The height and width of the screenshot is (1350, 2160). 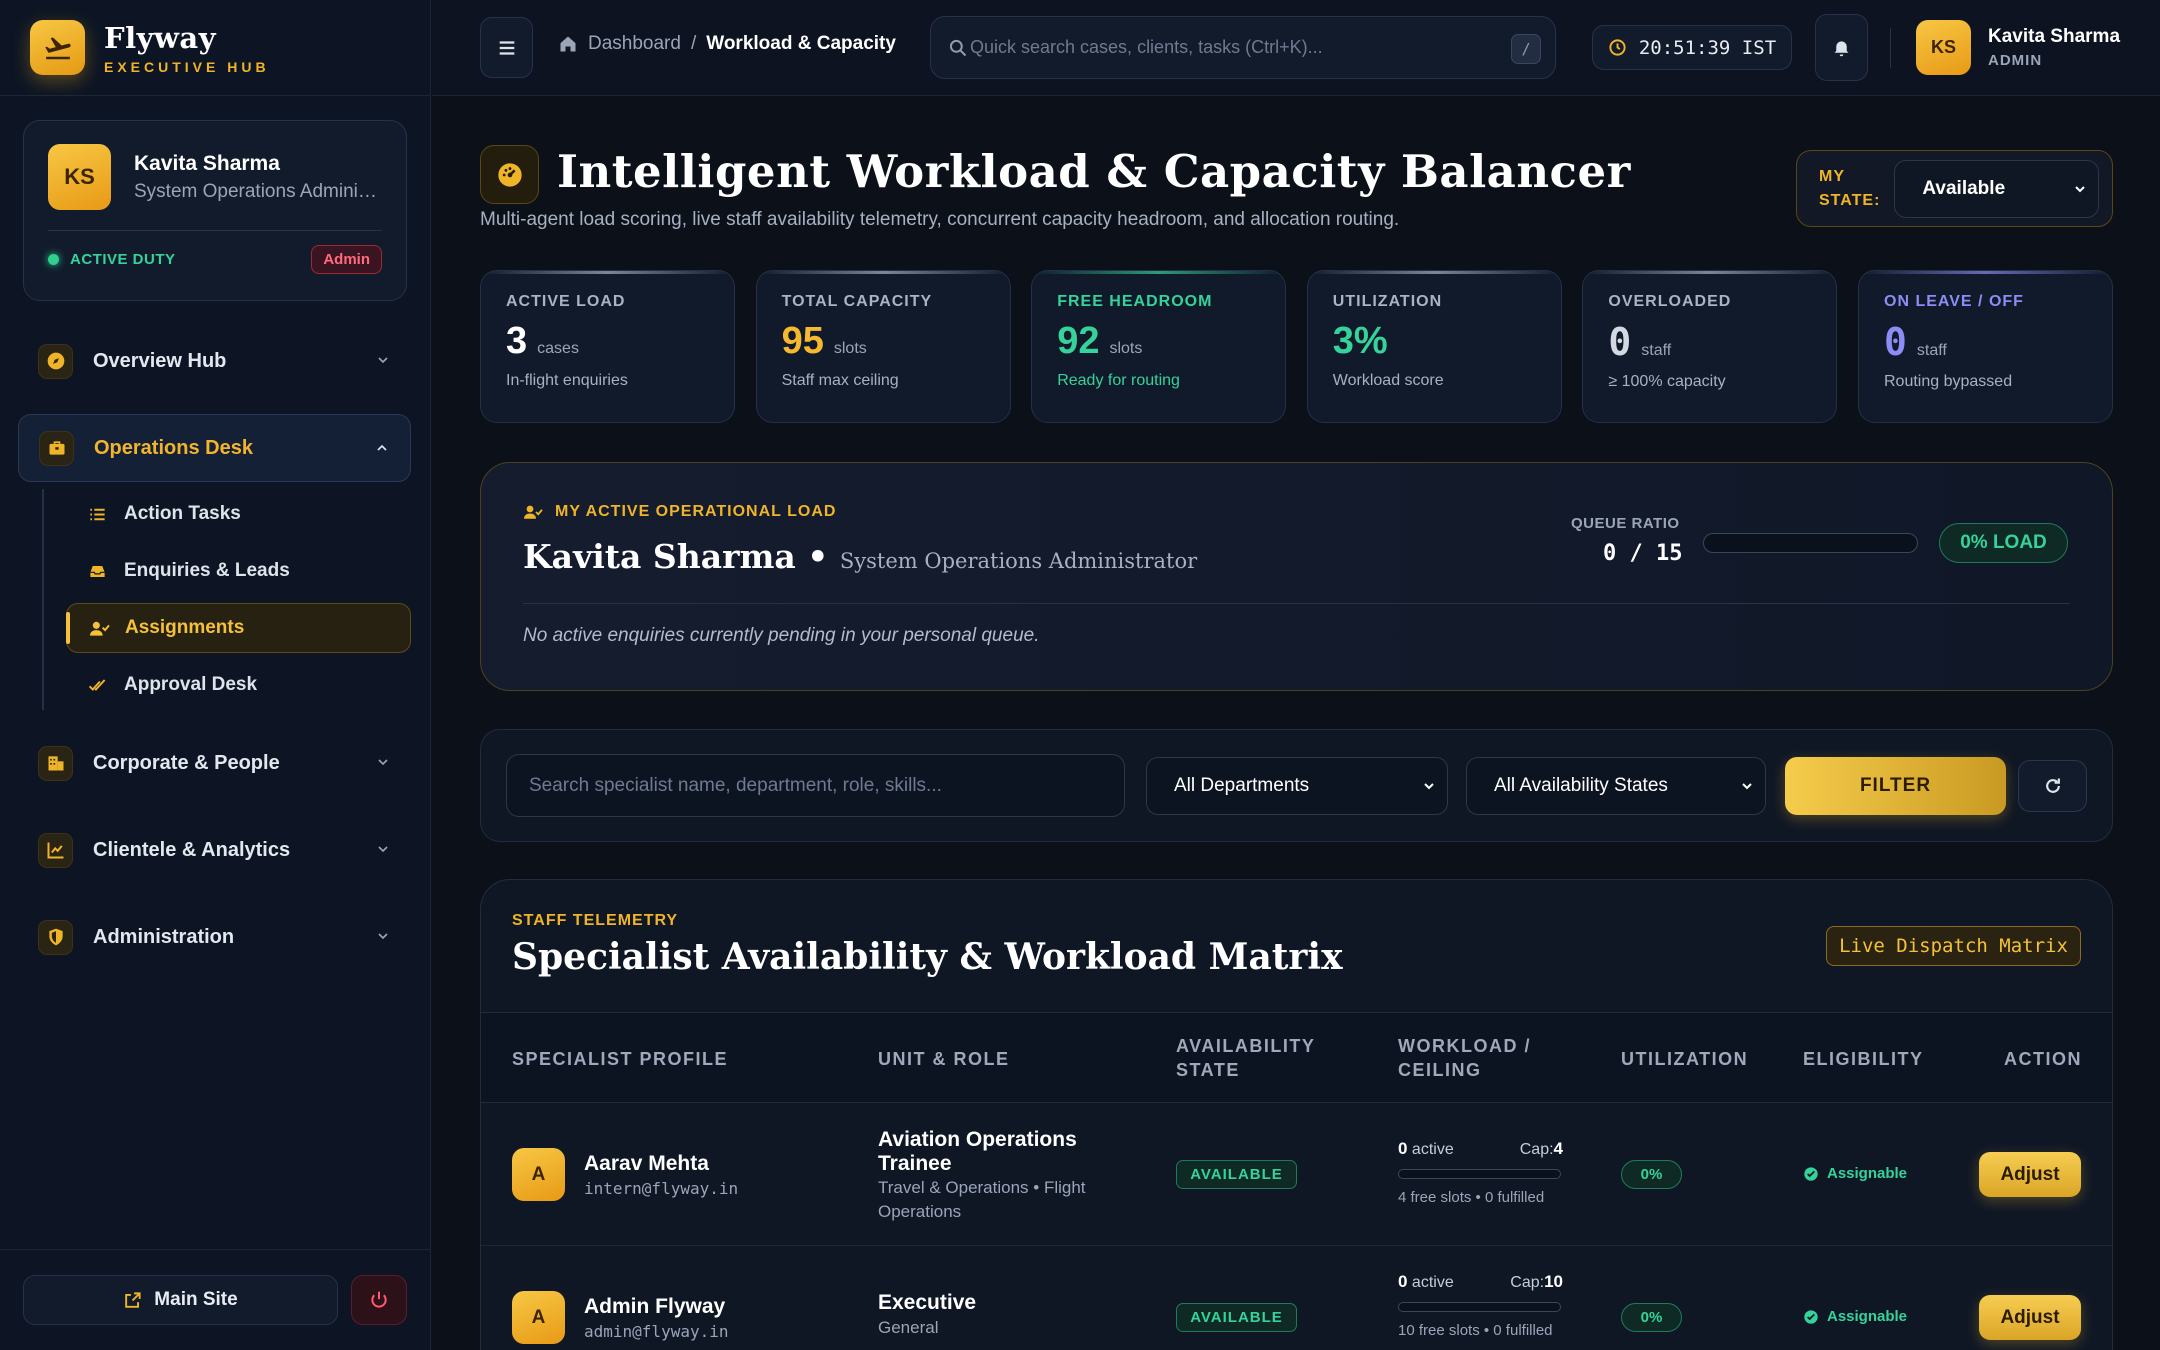 I want to click on column-header-line: CEILING, so click(x=1440, y=1070).